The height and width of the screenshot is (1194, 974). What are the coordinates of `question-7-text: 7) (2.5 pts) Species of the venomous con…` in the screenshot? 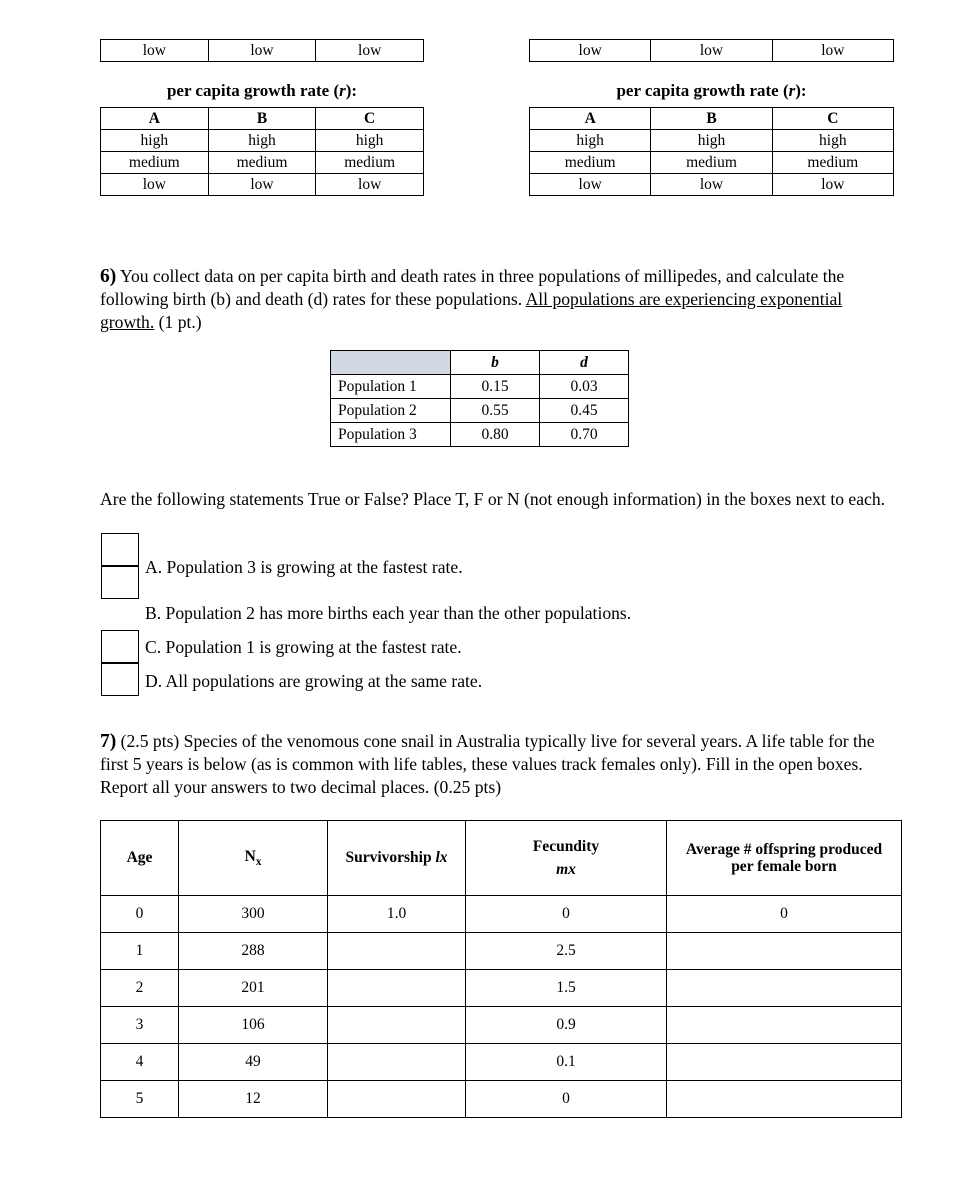 It's located at (495, 764).